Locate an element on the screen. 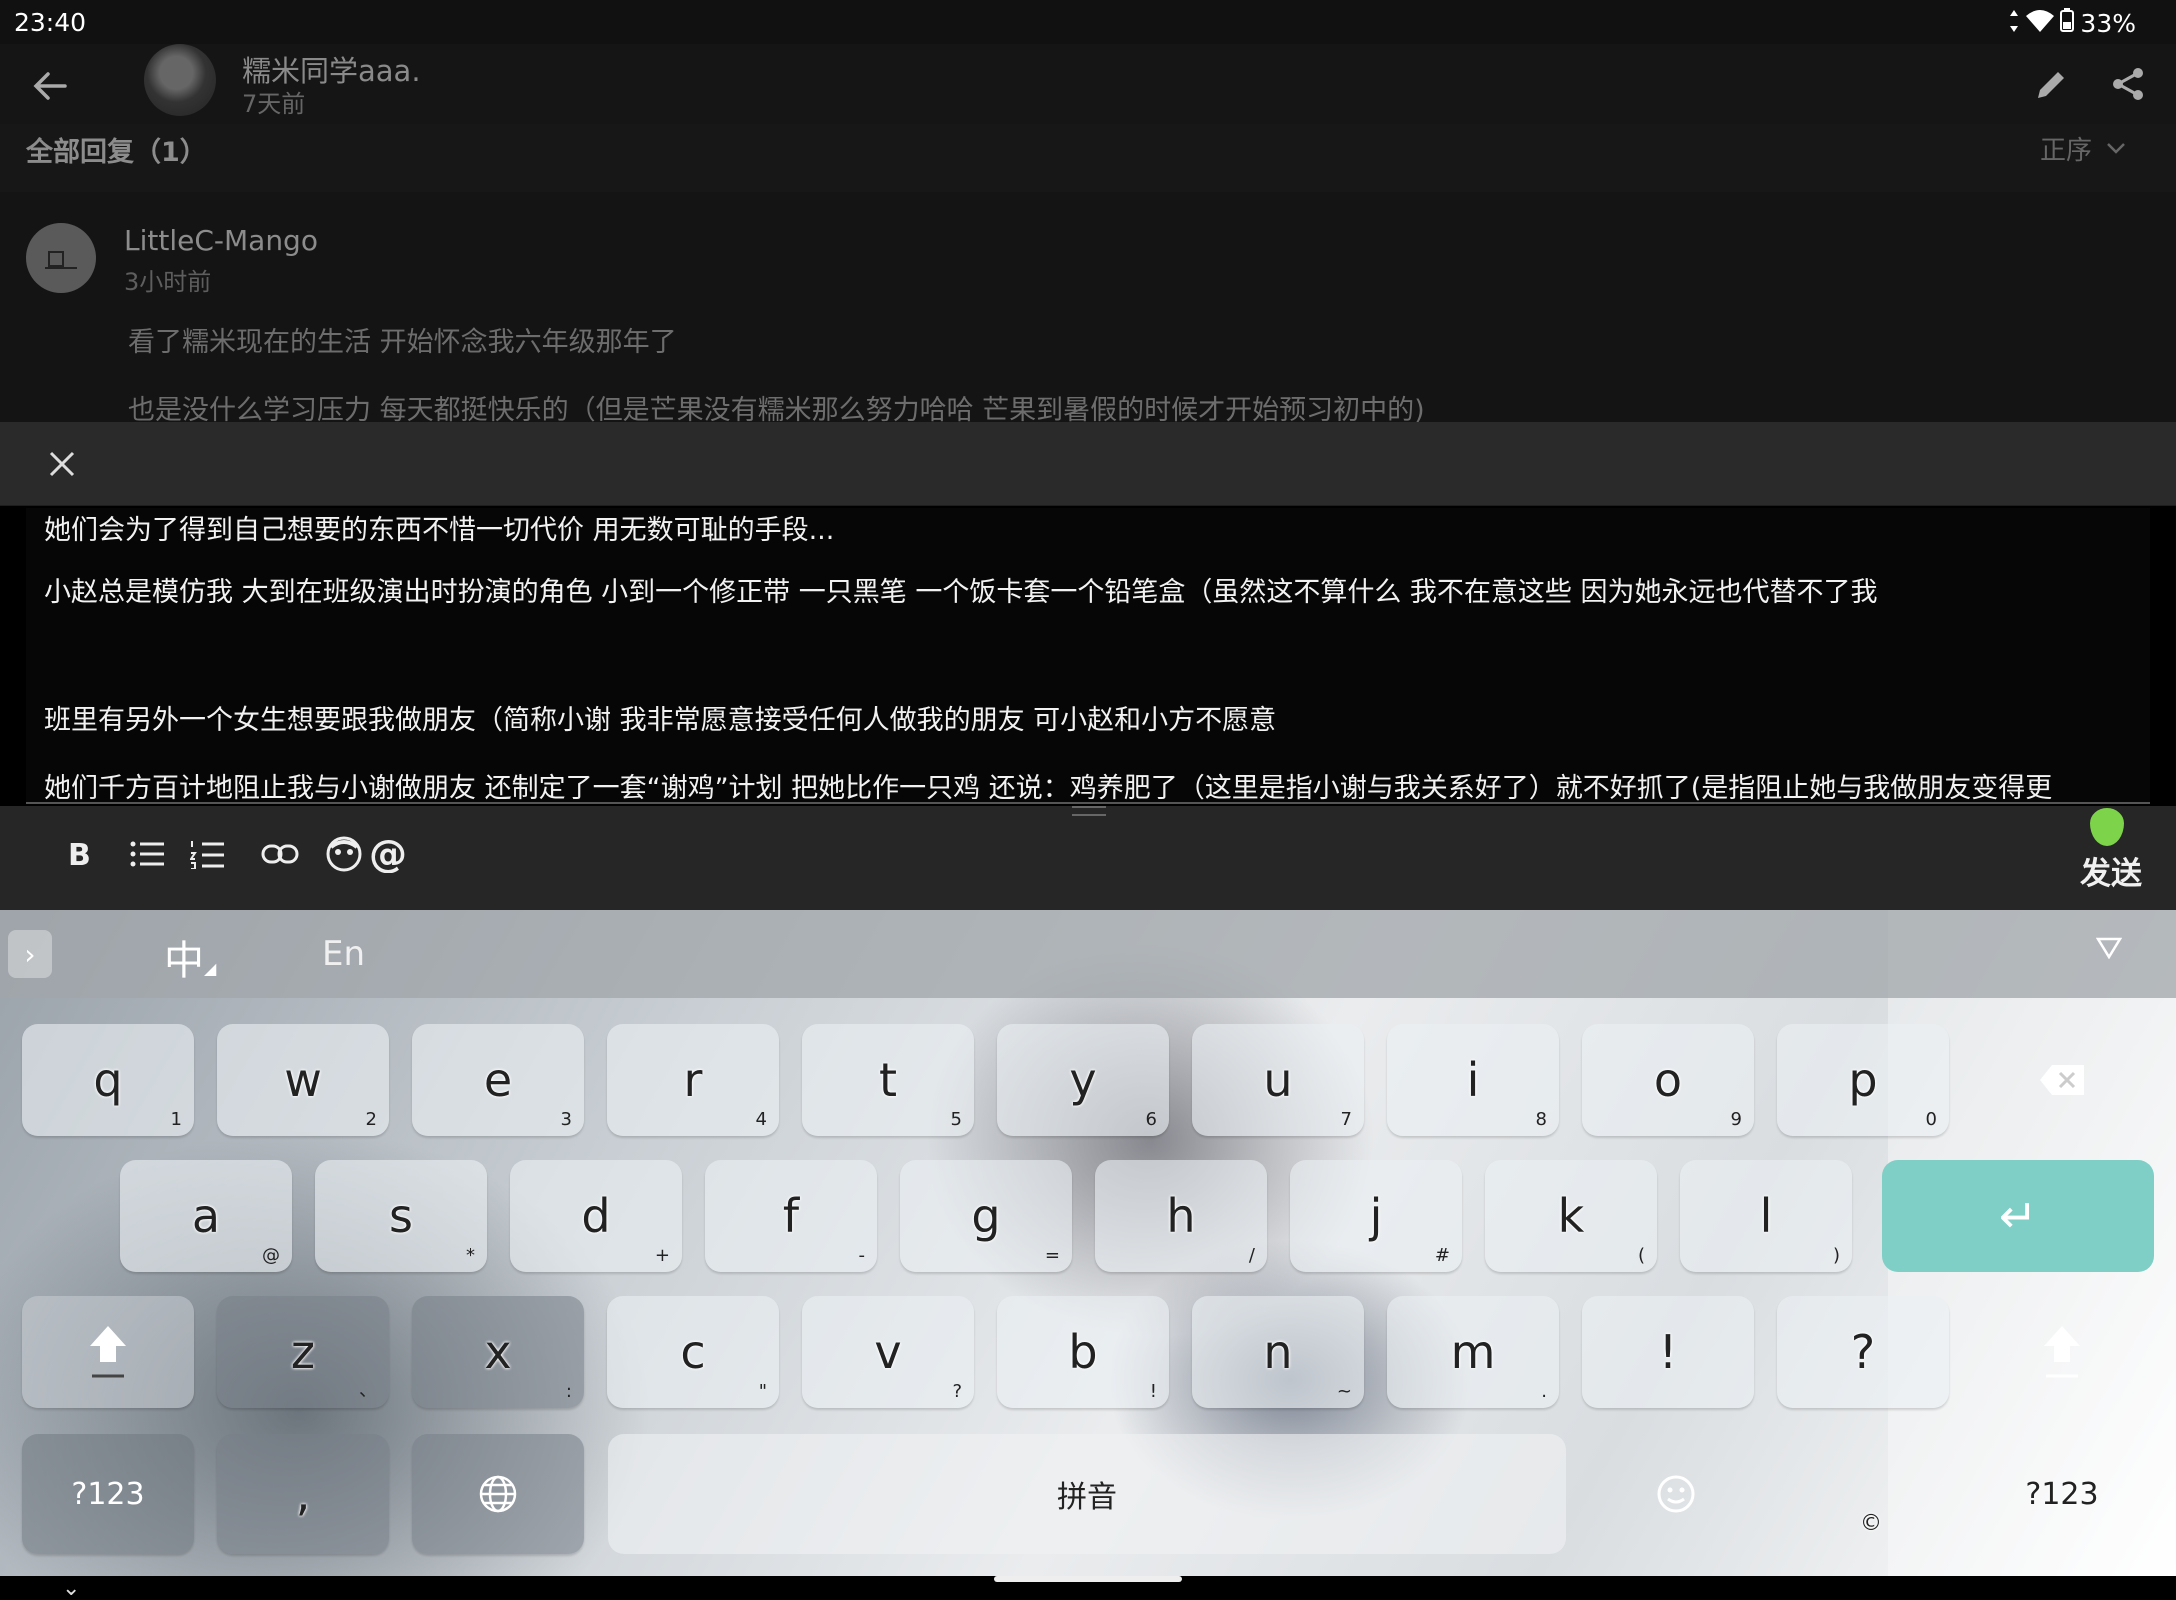  chinese-mode-button: 中◢ is located at coordinates (190, 957).